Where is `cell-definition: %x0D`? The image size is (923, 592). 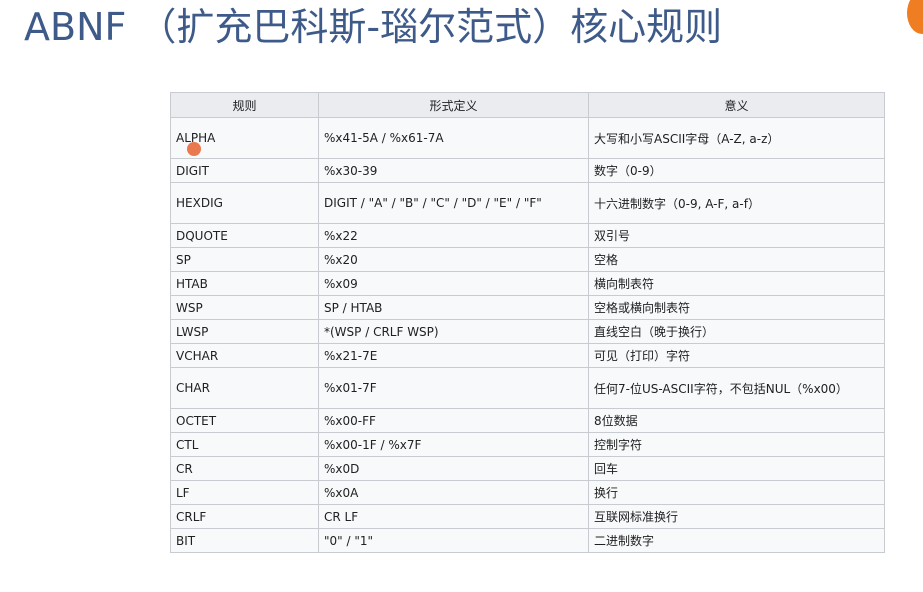 cell-definition: %x0D is located at coordinates (453, 468).